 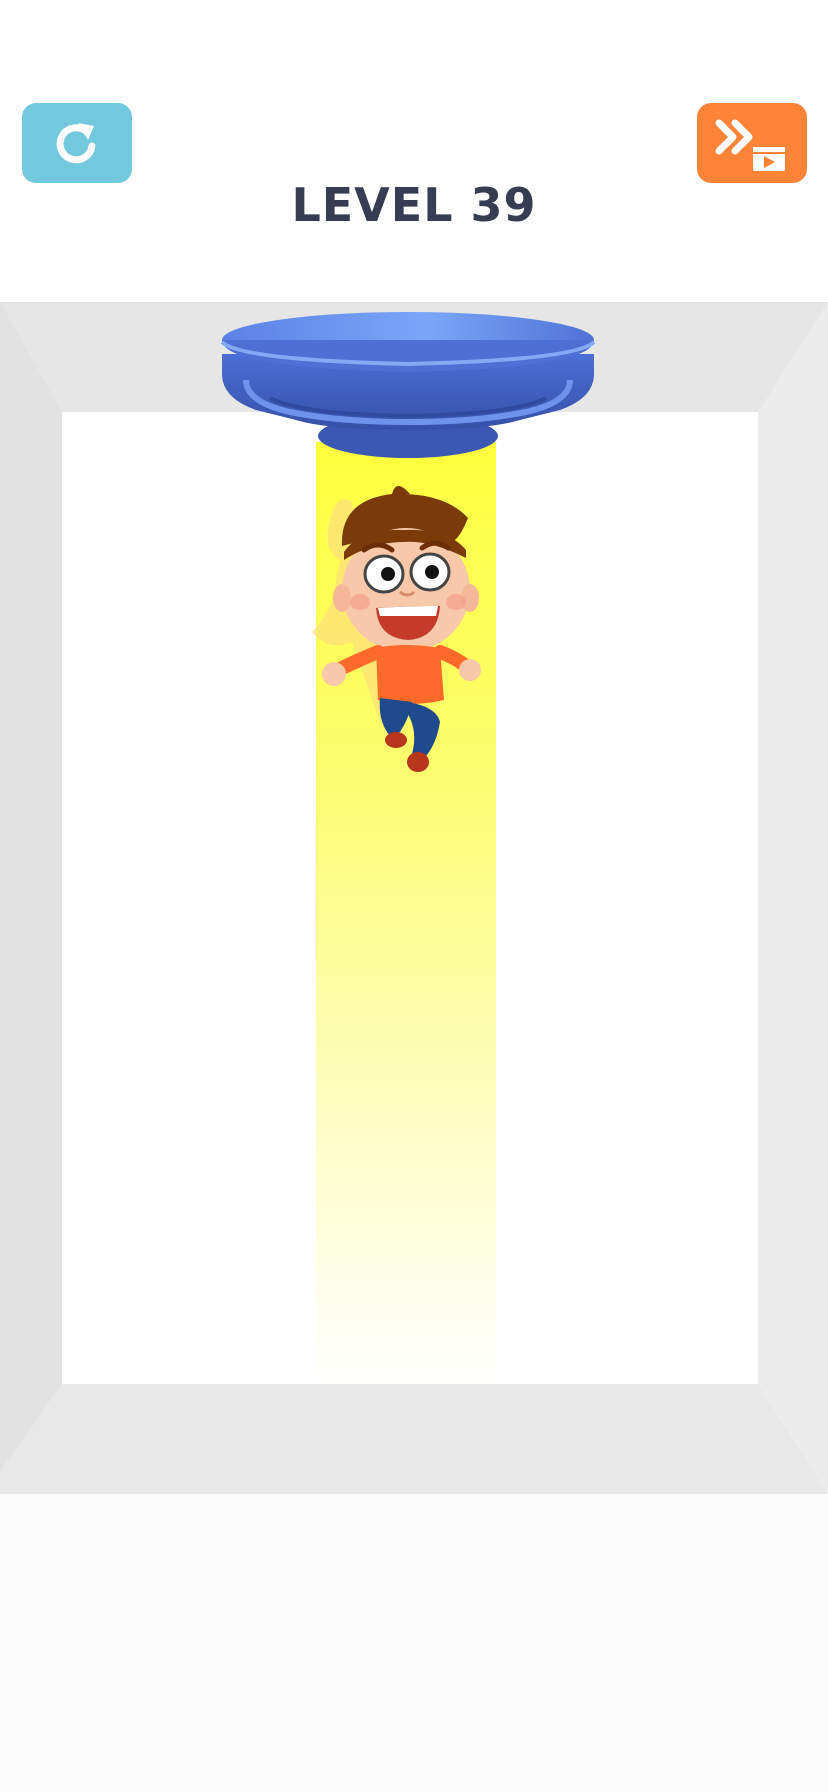 What do you see at coordinates (414, 1439) in the screenshot?
I see `floor` at bounding box center [414, 1439].